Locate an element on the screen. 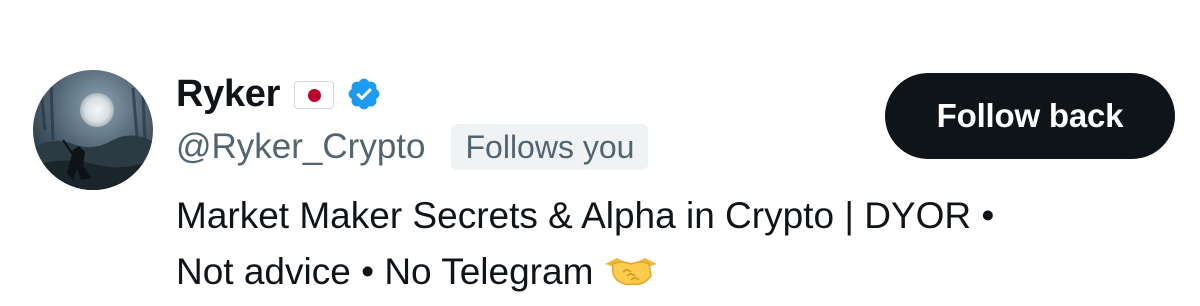 Image resolution: width=1200 pixels, height=306 pixels. follows-you-badge: Follows you is located at coordinates (550, 147).